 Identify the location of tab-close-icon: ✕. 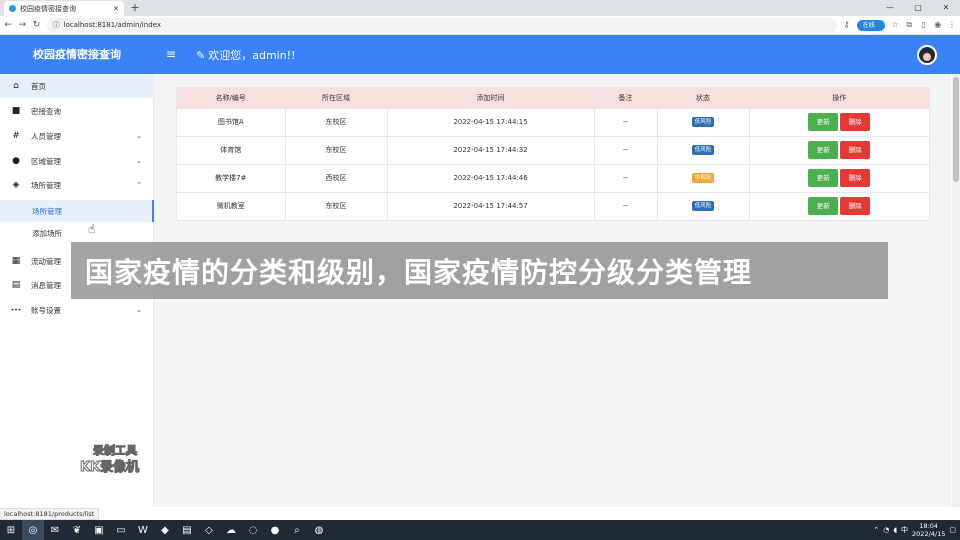
(116, 9).